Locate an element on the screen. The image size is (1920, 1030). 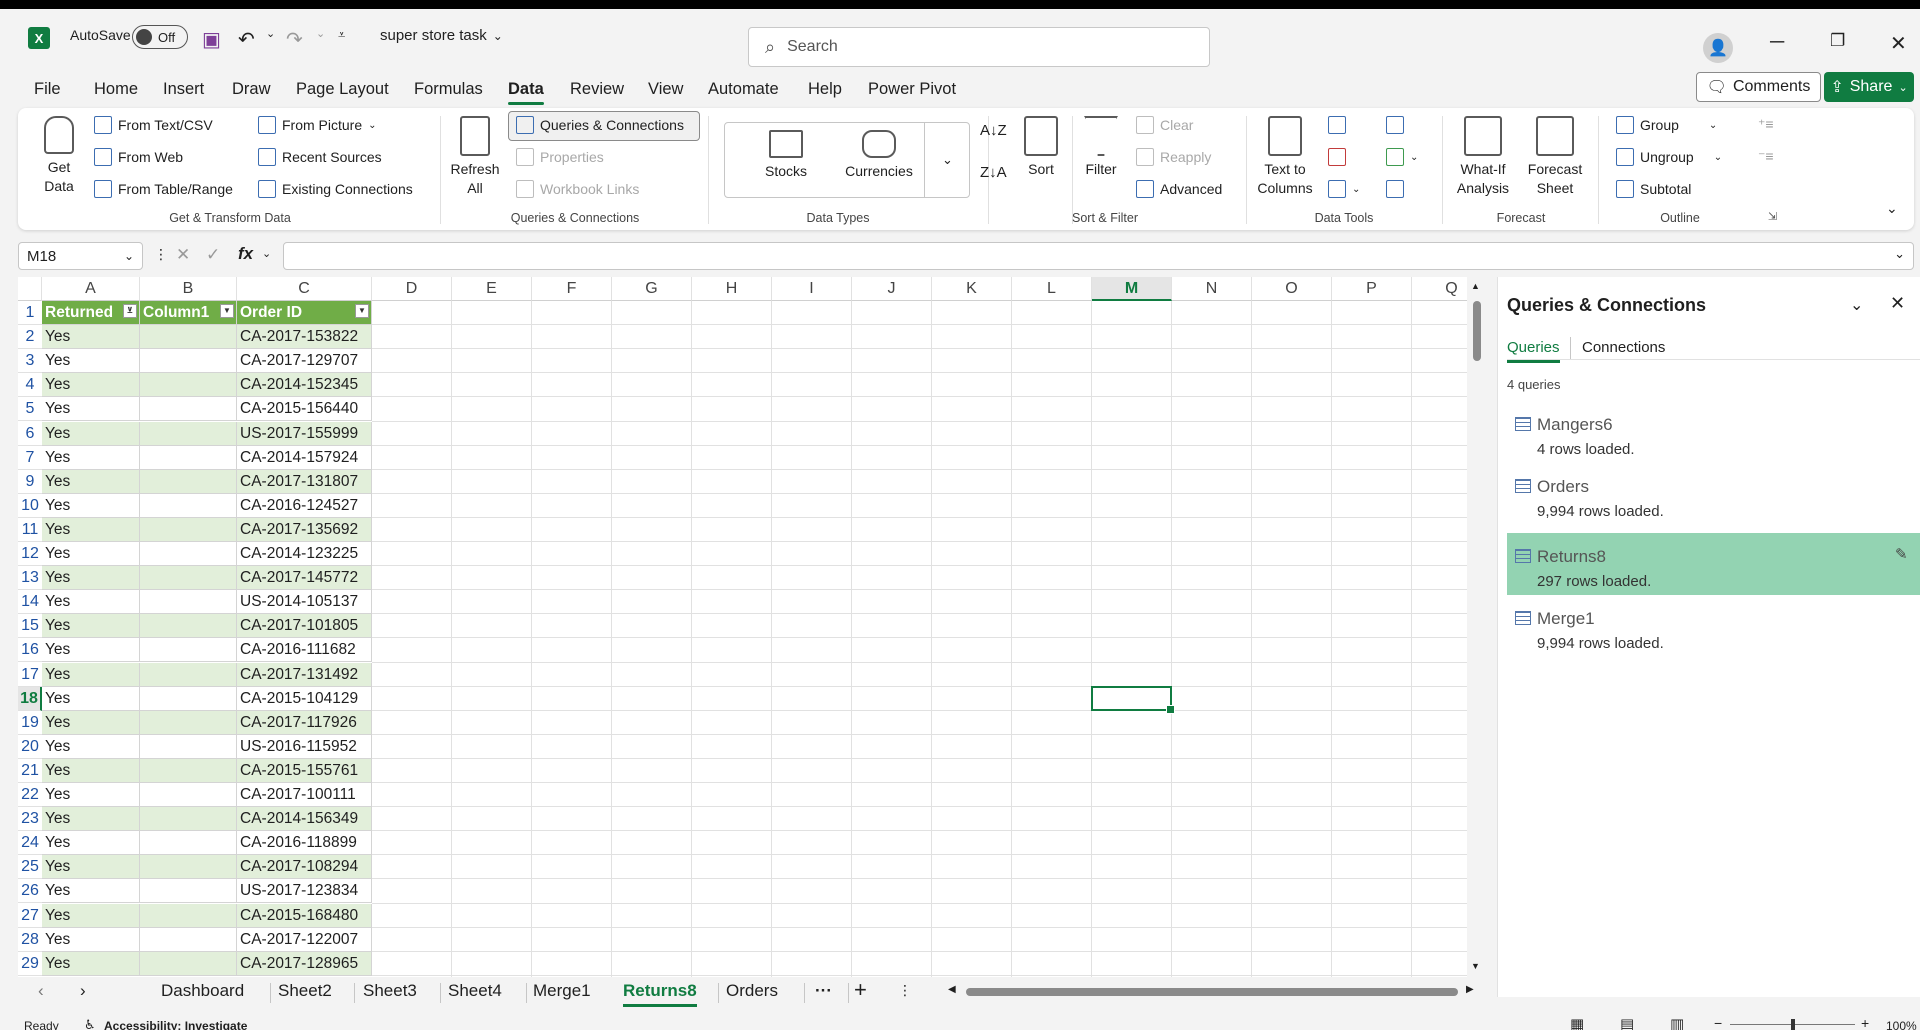
tab-power-pivot: Power Pivot is located at coordinates (912, 89).